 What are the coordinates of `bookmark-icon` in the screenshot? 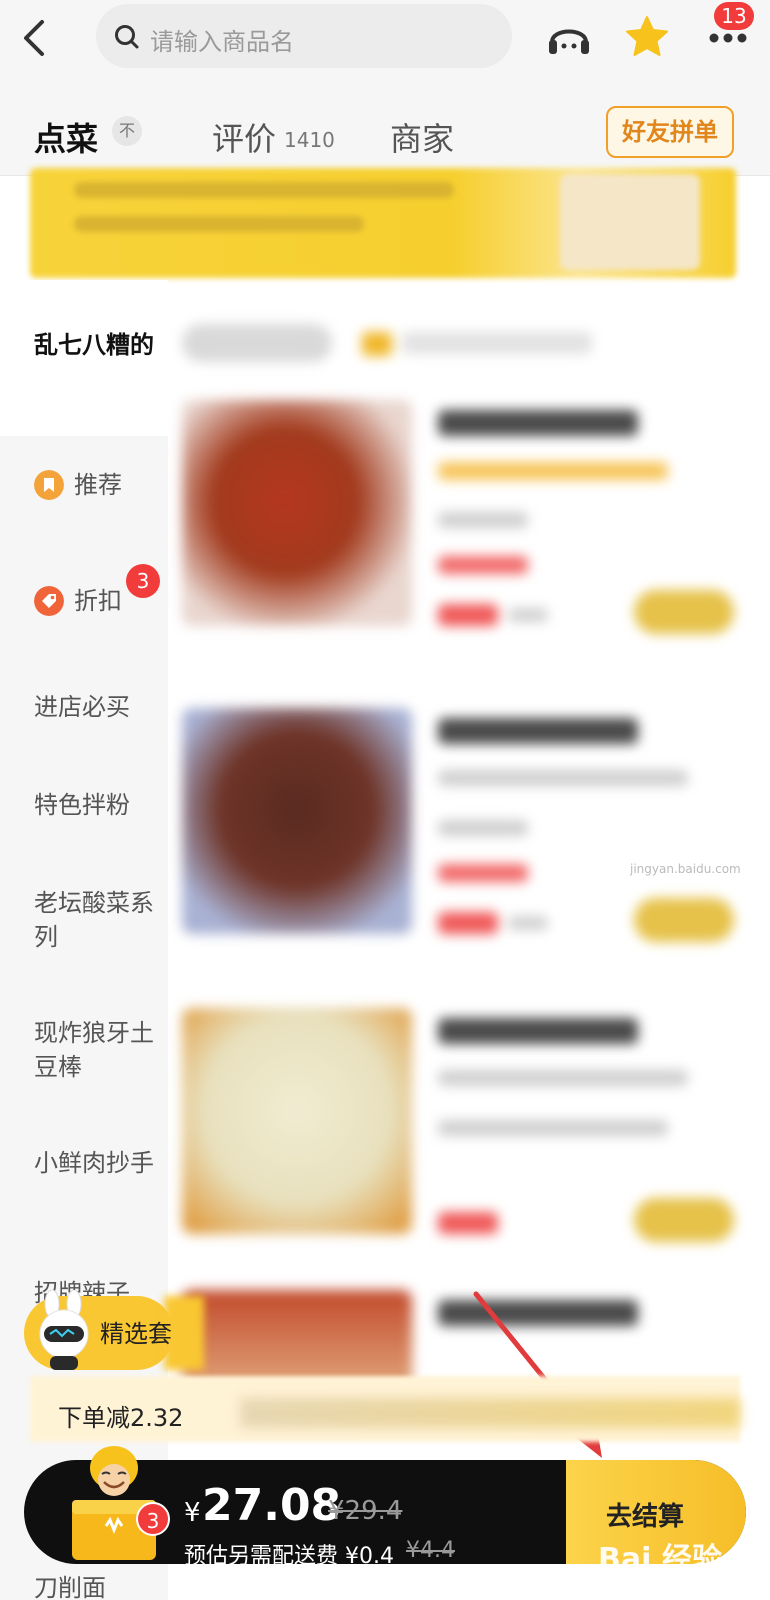 It's located at (49, 485).